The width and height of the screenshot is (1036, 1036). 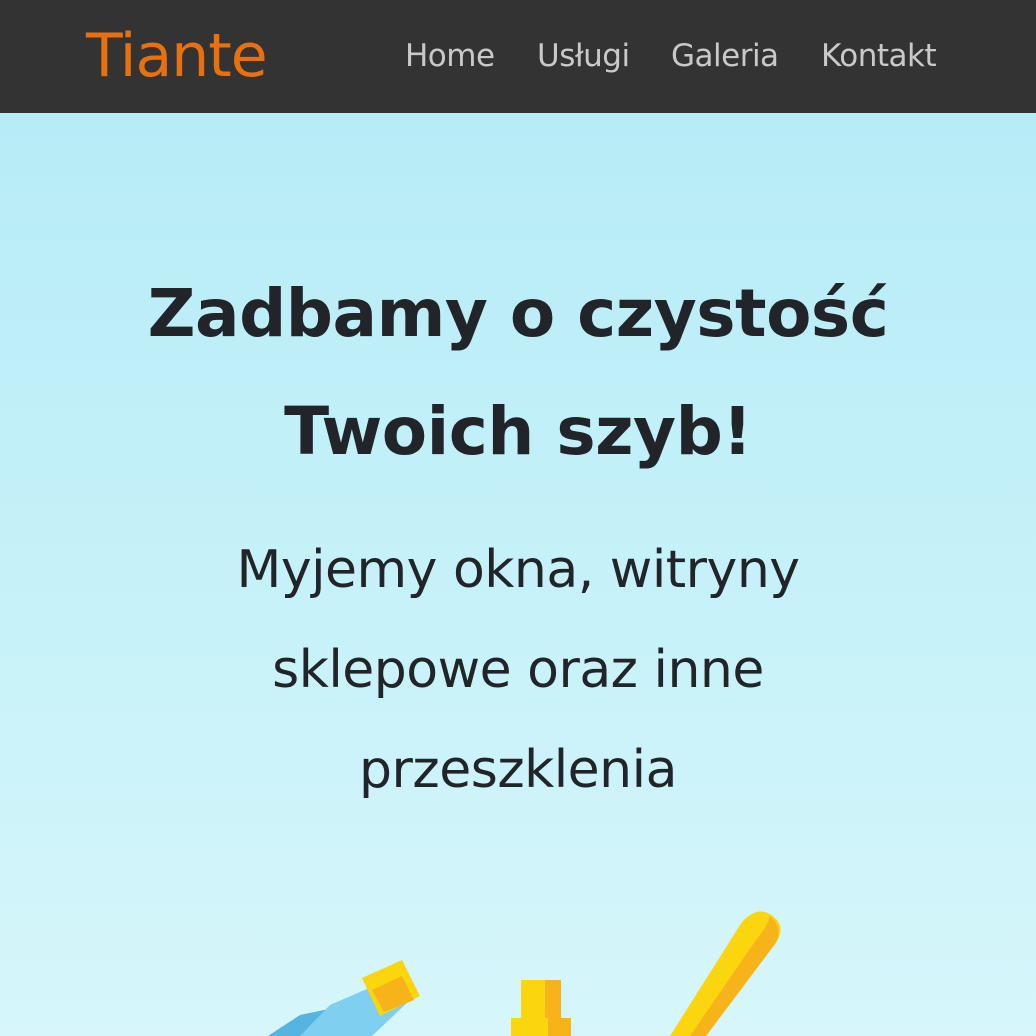 What do you see at coordinates (518, 570) in the screenshot?
I see `hero-subtitle-line-1: Myjemy okna, witryny` at bounding box center [518, 570].